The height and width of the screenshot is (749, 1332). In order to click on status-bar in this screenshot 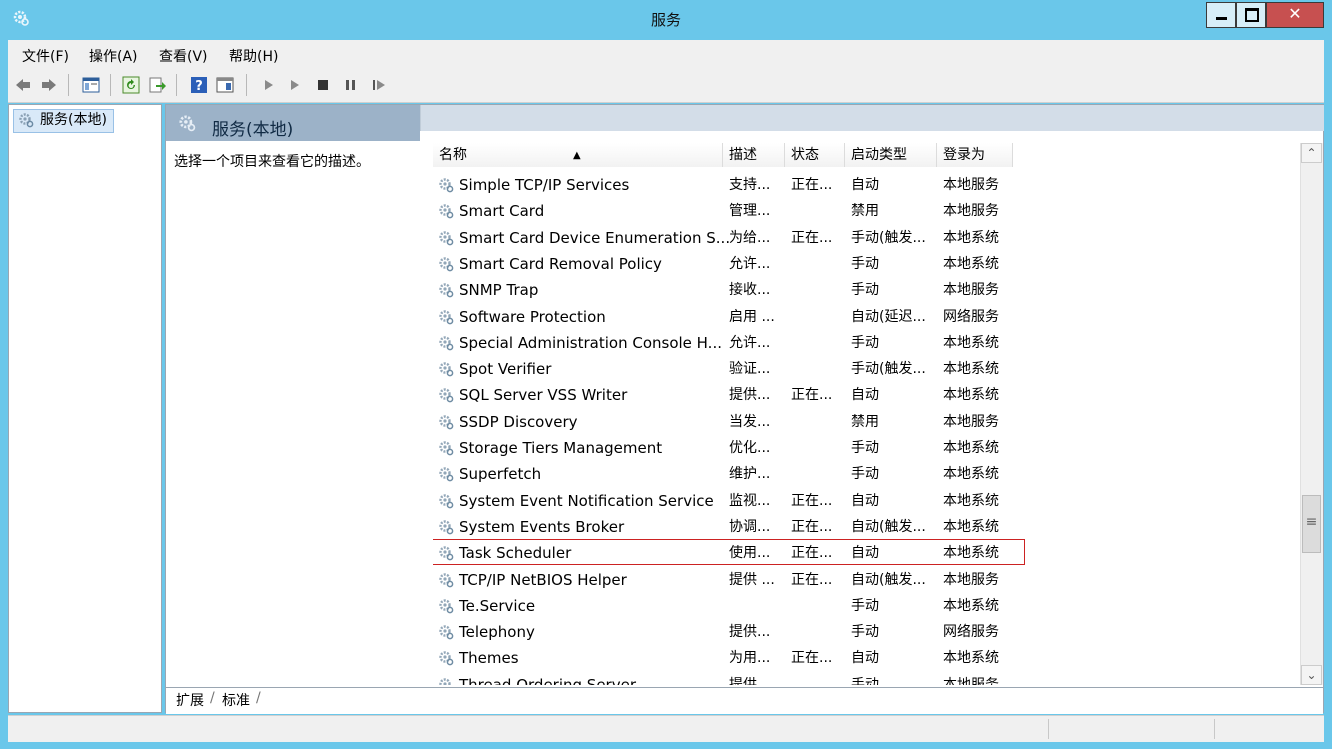, I will do `click(666, 728)`.